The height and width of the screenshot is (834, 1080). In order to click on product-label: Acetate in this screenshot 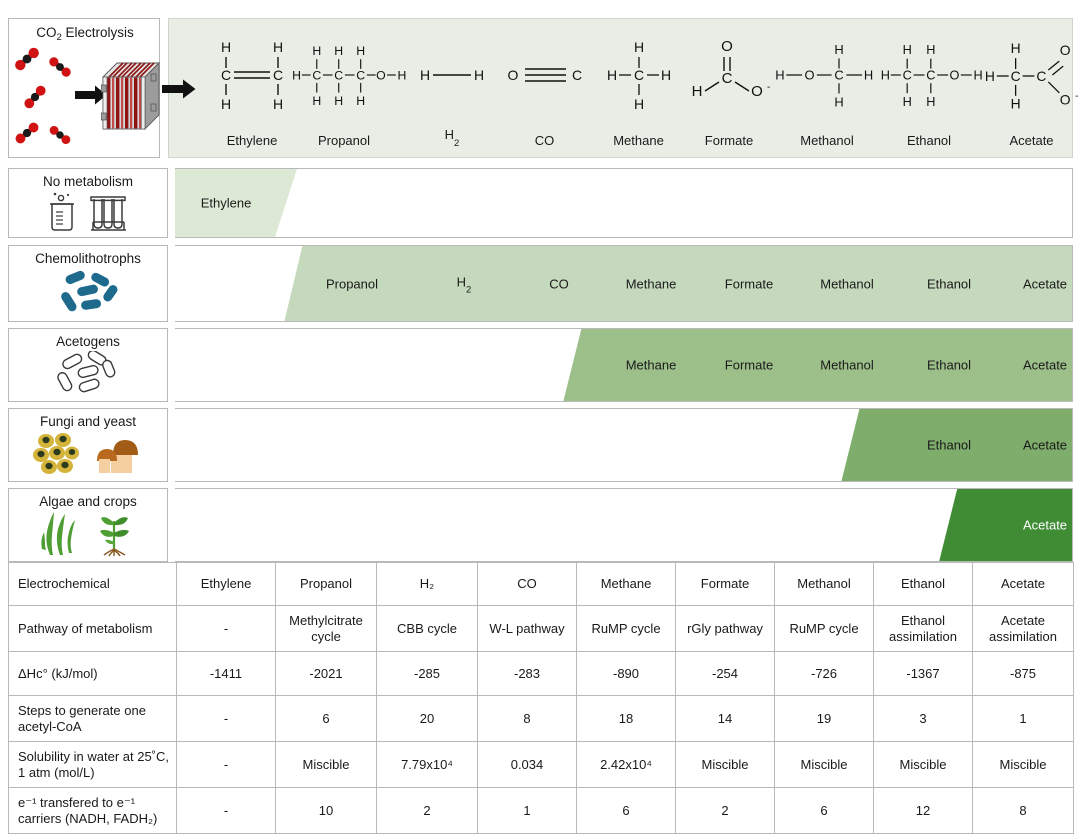, I will do `click(1031, 140)`.